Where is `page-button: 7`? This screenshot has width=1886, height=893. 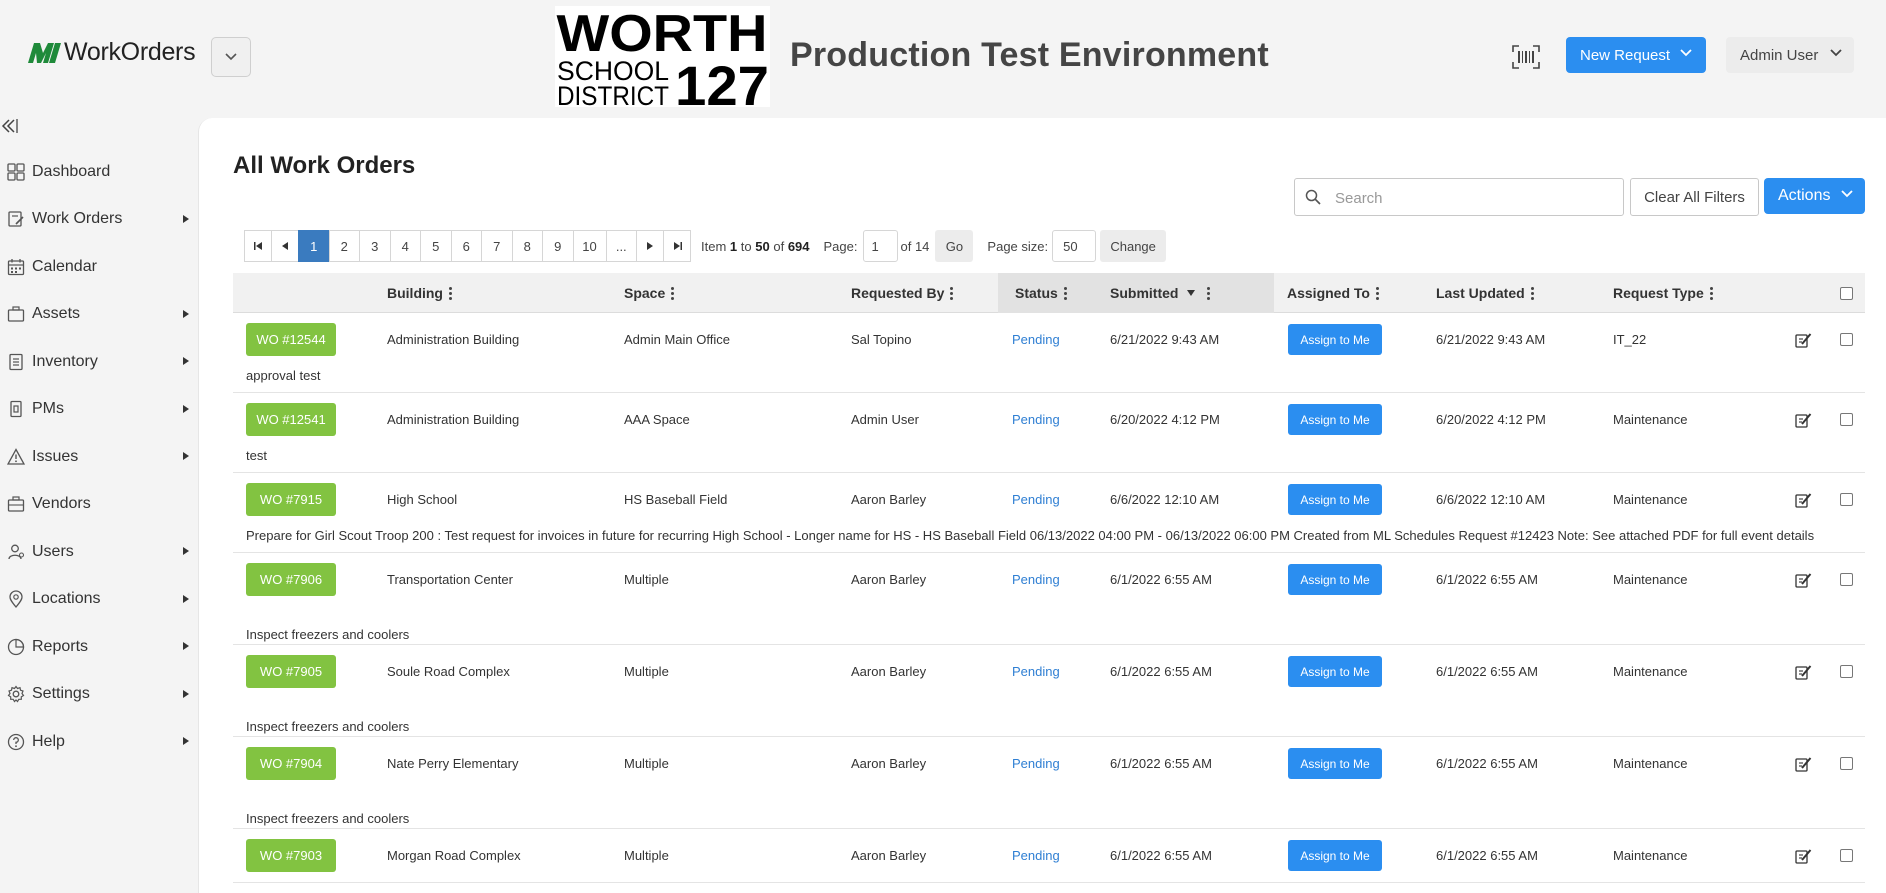 page-button: 7 is located at coordinates (497, 246).